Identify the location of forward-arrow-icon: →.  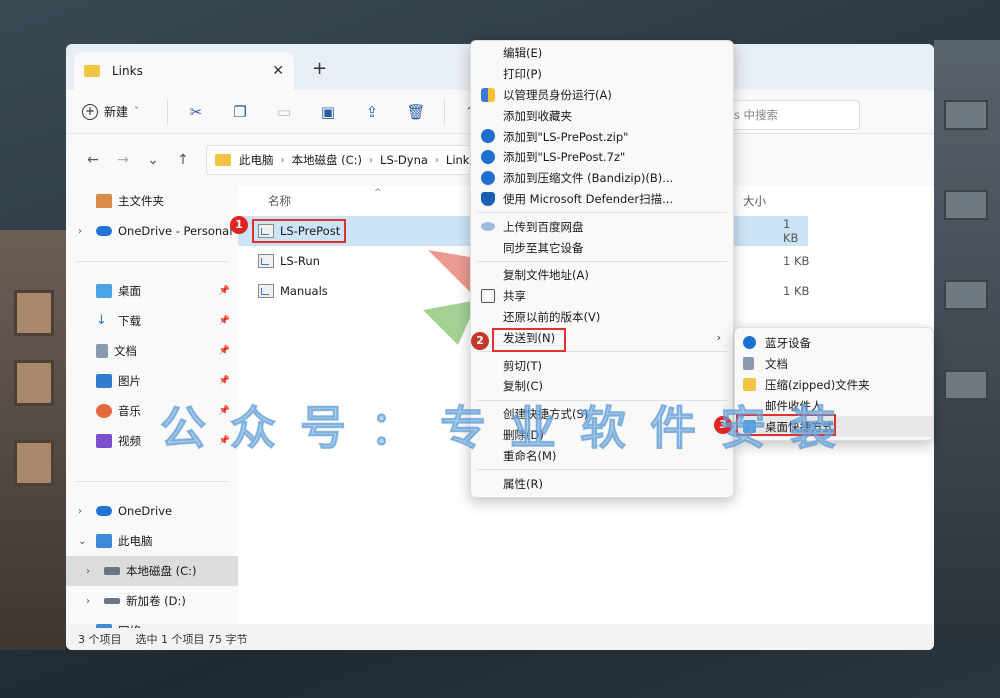
(123, 160).